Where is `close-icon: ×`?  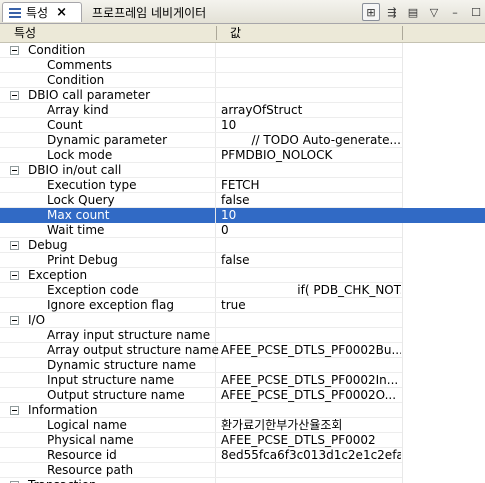
close-icon: × is located at coordinates (61, 12).